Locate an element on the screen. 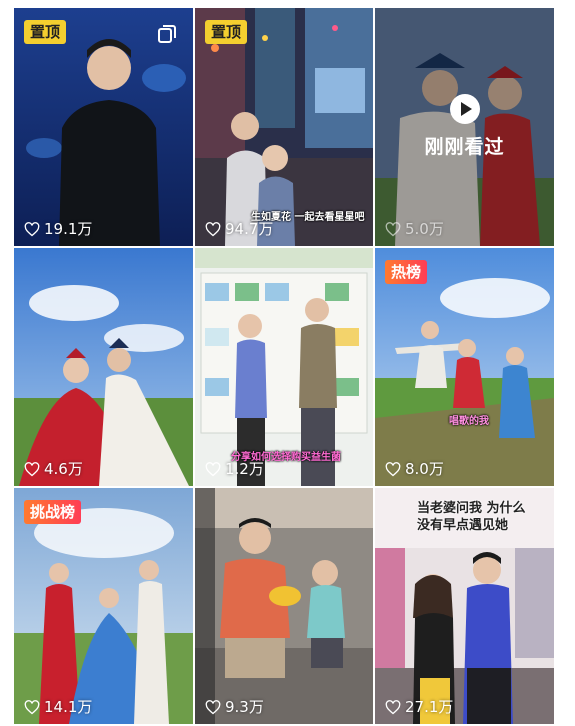  video-tile: 4.6万 is located at coordinates (103, 367).